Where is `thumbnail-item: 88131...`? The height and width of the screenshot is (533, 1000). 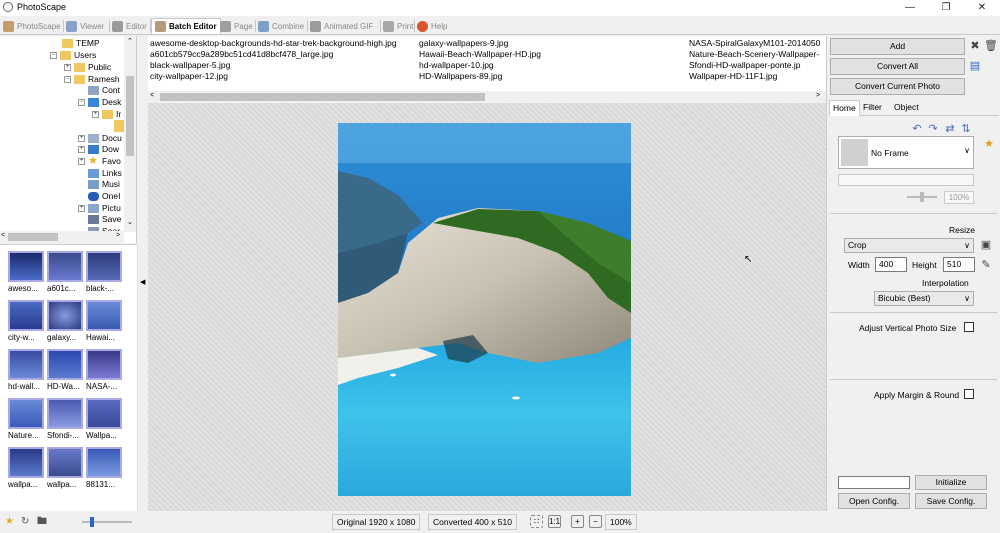 thumbnail-item: 88131... is located at coordinates (105, 470).